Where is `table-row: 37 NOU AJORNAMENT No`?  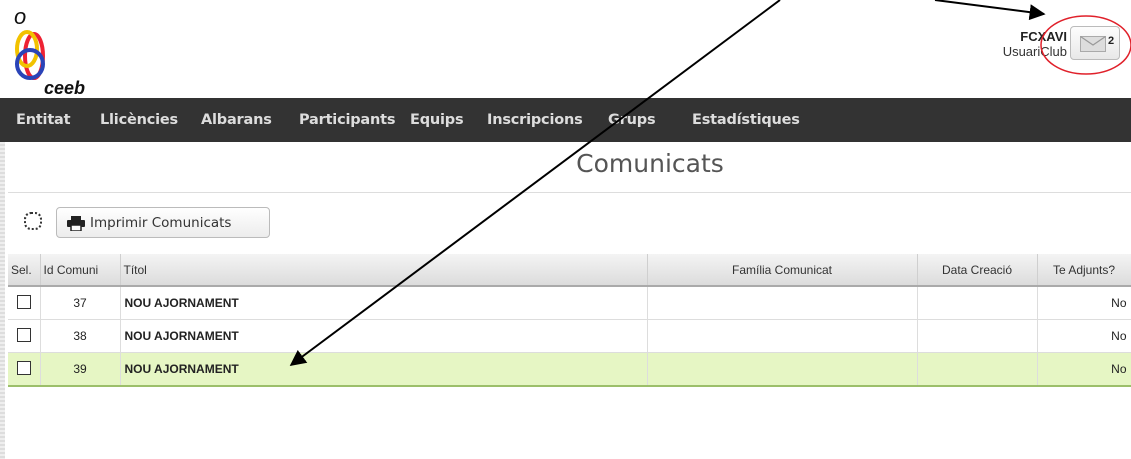
table-row: 37 NOU AJORNAMENT No is located at coordinates (569, 303).